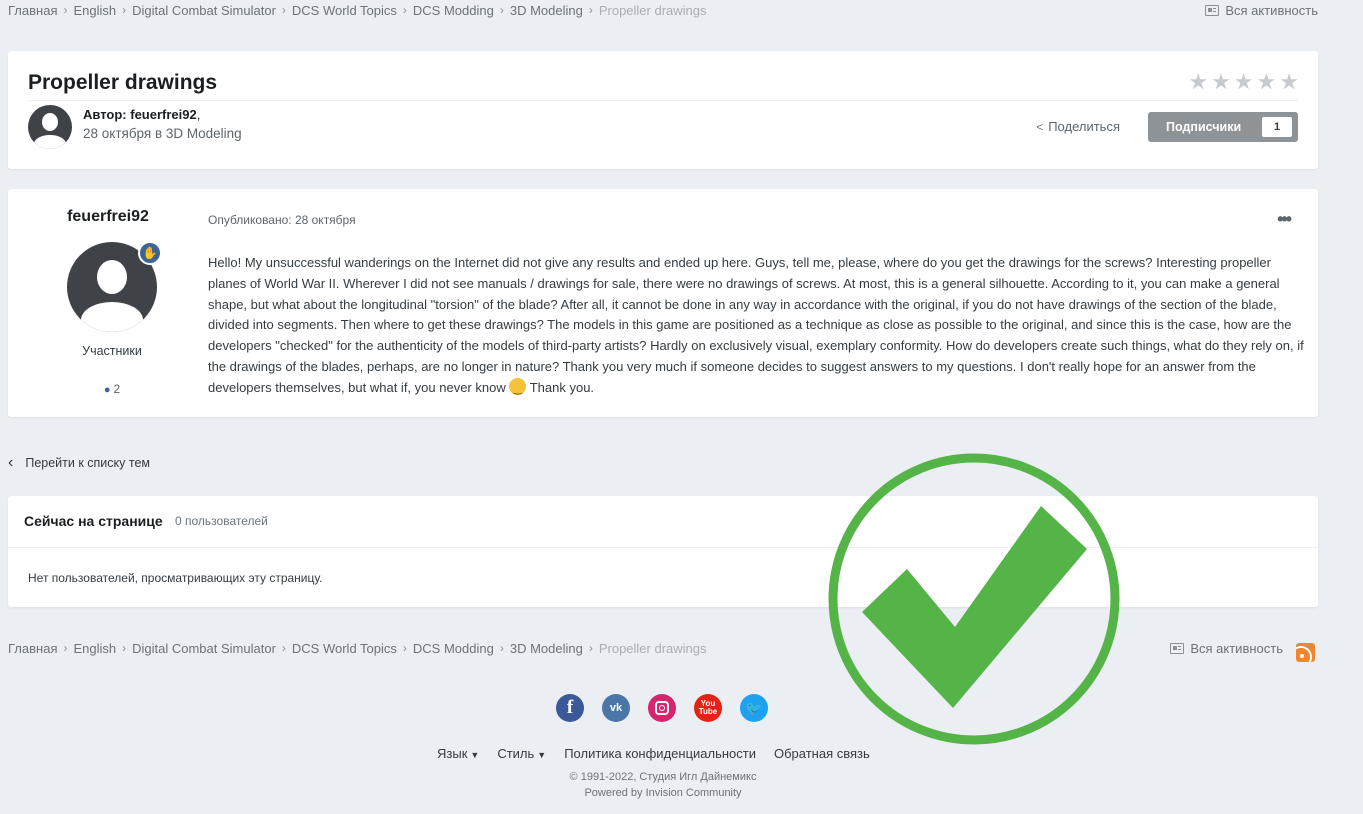 This screenshot has width=1363, height=814. Describe the element at coordinates (117, 389) in the screenshot. I see `post-count-value: 2` at that location.